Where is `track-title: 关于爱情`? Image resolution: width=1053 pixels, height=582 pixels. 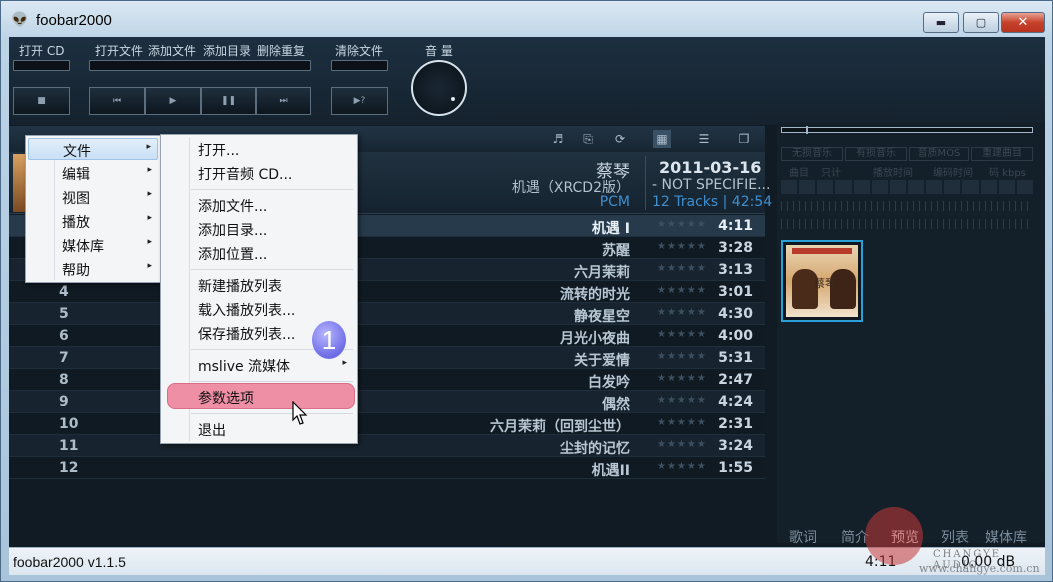 track-title: 关于爱情 is located at coordinates (602, 361).